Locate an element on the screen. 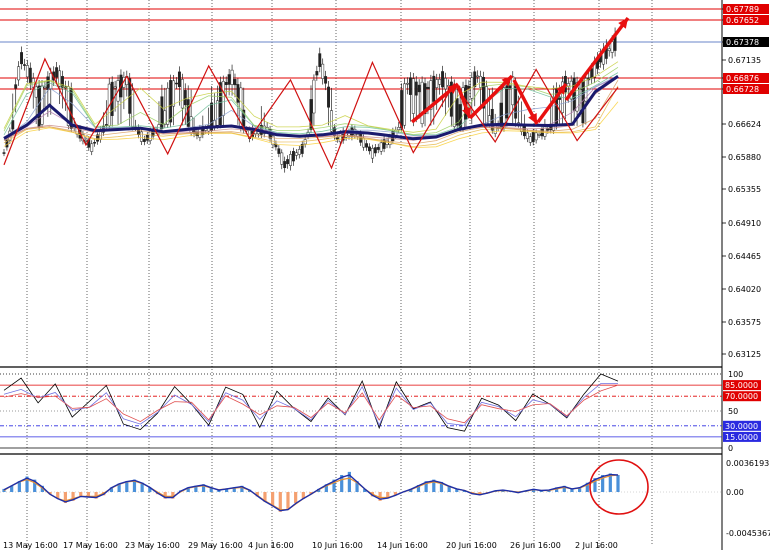  stochastic-panel is located at coordinates (361, 411).